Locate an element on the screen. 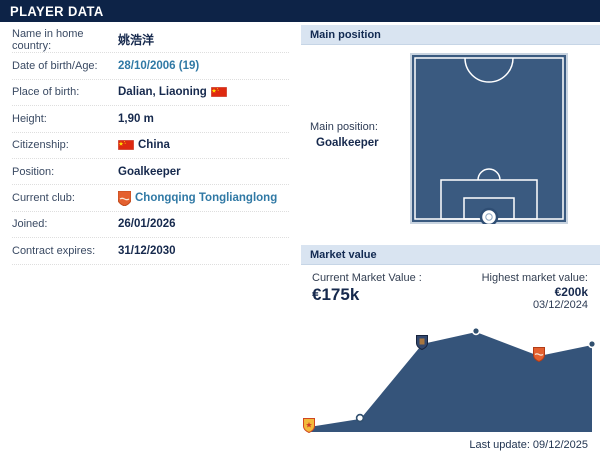 This screenshot has height=463, width=600. table-row: Date of birth/Age: 28/10/2006 (19) is located at coordinates (150, 66).